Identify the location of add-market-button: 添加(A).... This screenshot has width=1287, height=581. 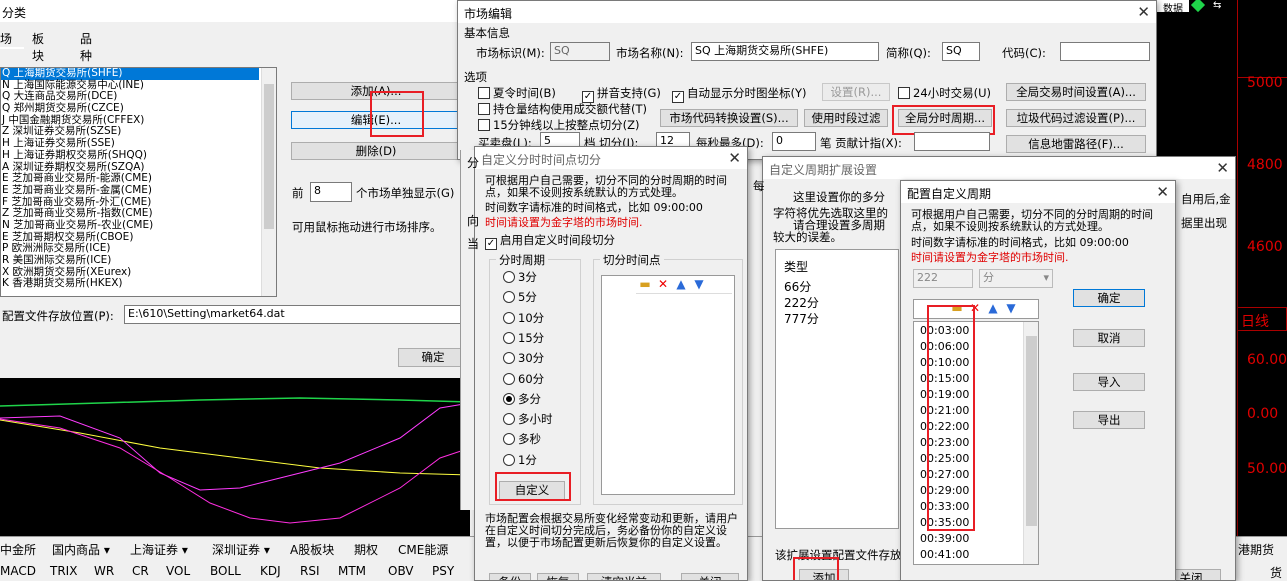
(376, 91).